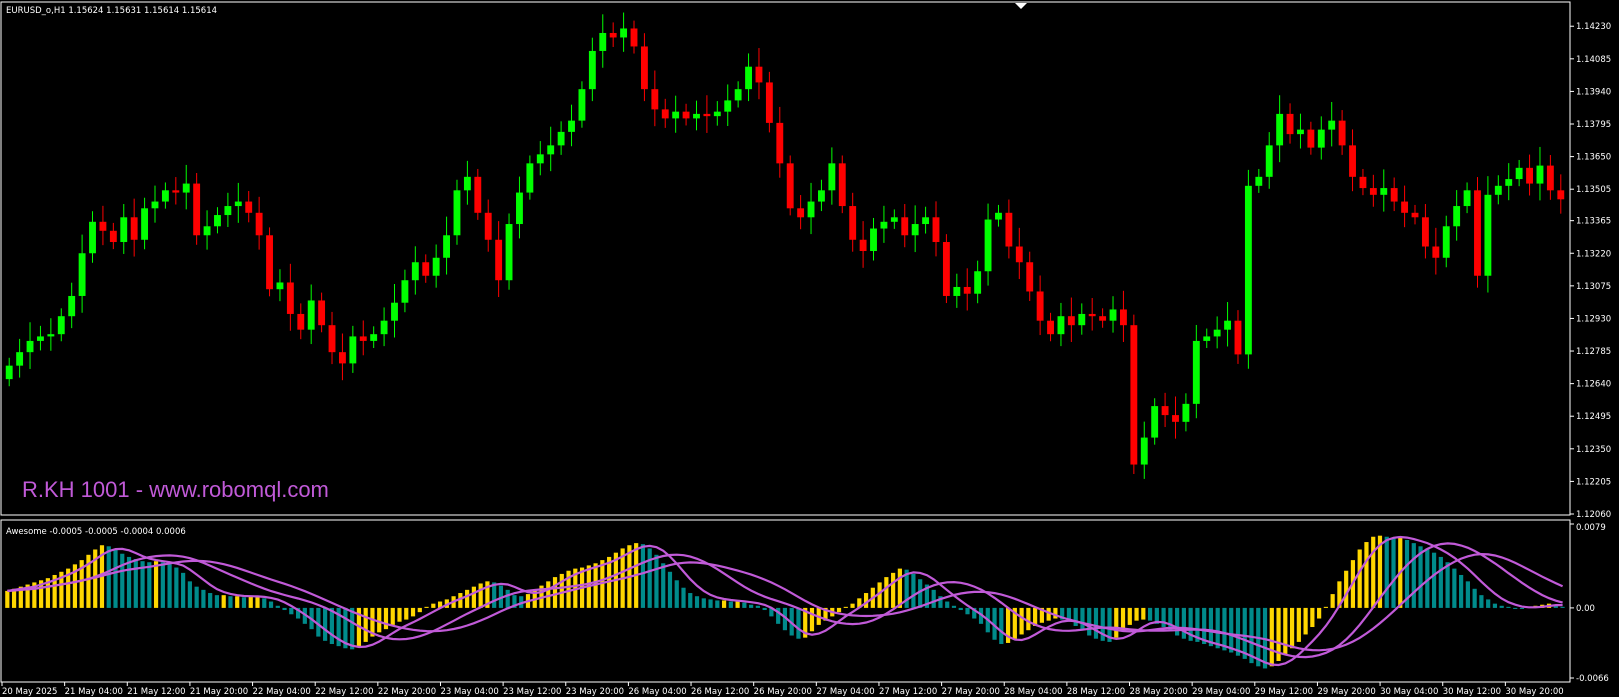 This screenshot has width=1619, height=697. I want to click on time-tick-label: 30 May 12:00, so click(1472, 692).